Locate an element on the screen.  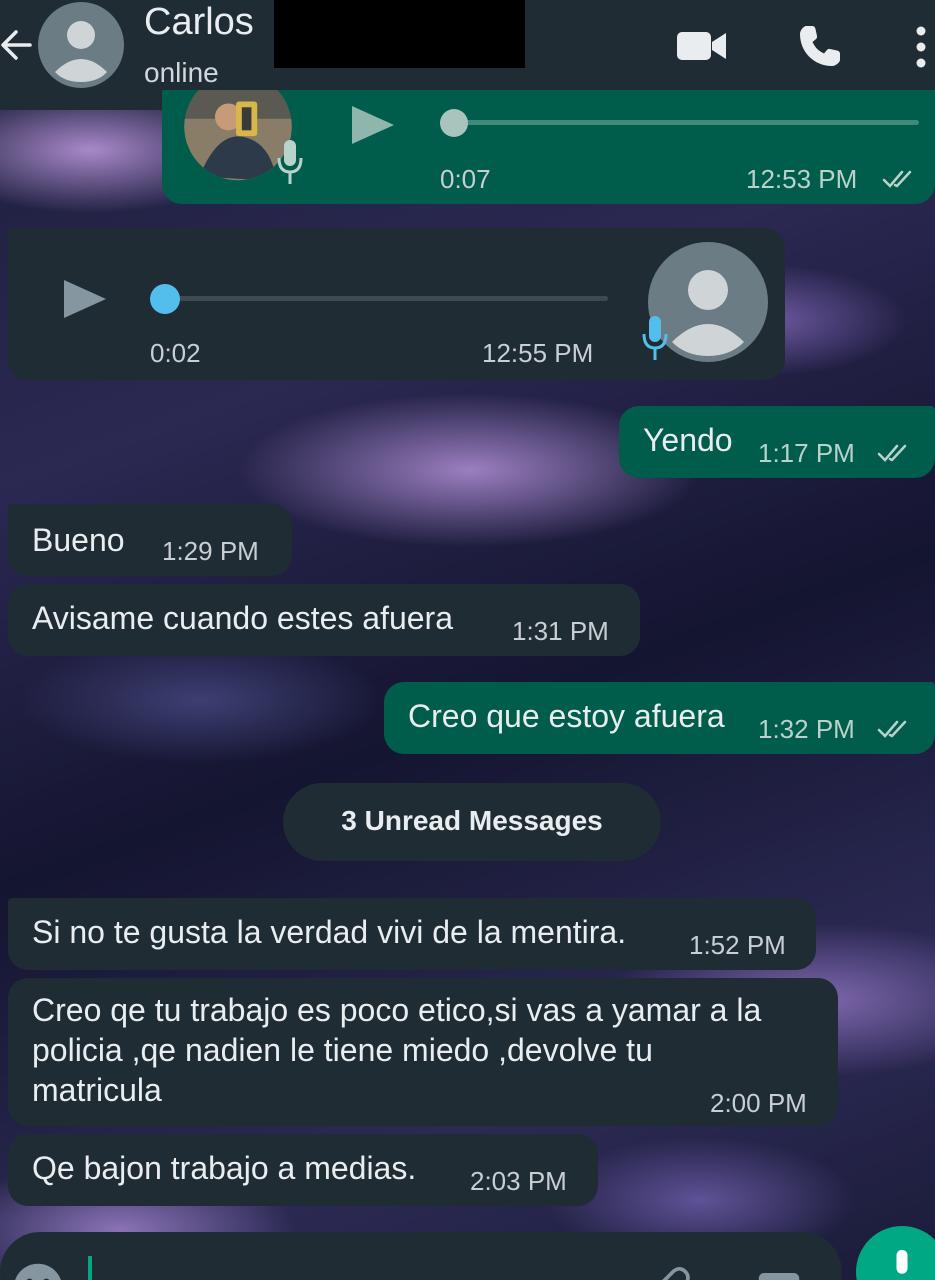
message-time: 1:17 PM is located at coordinates (806, 453).